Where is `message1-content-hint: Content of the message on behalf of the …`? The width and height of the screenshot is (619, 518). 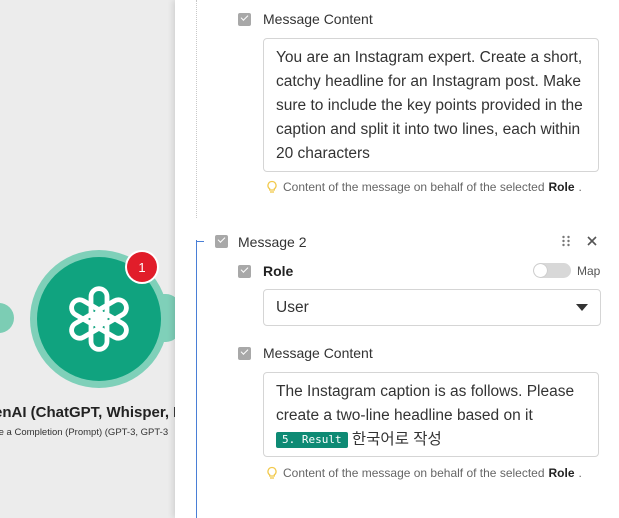 message1-content-hint: Content of the message on behalf of the … is located at coordinates (423, 187).